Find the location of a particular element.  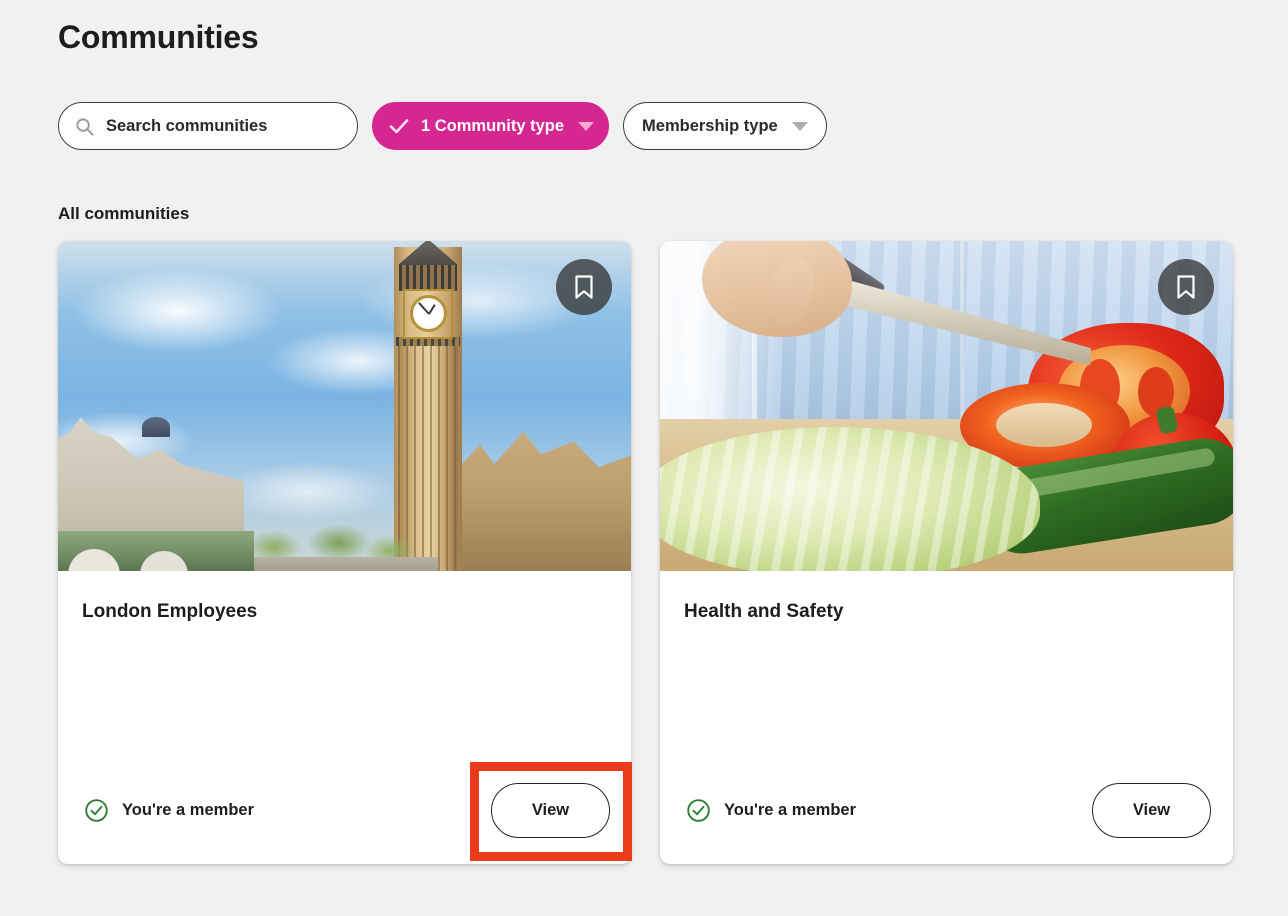

view-button: View is located at coordinates (1151, 810).